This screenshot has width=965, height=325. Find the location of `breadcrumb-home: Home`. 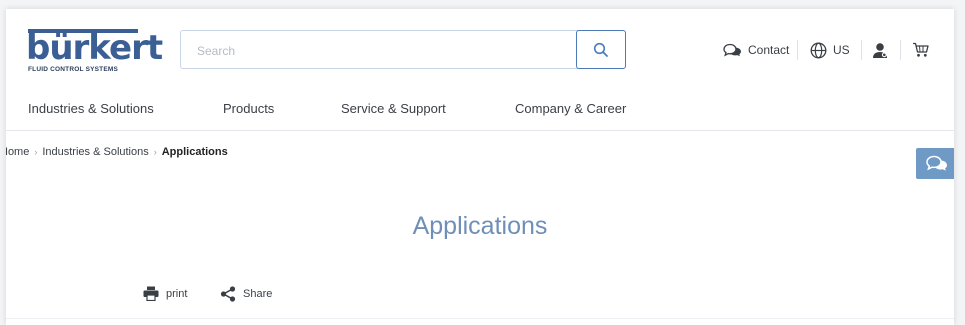

breadcrumb-home: Home is located at coordinates (17, 152).